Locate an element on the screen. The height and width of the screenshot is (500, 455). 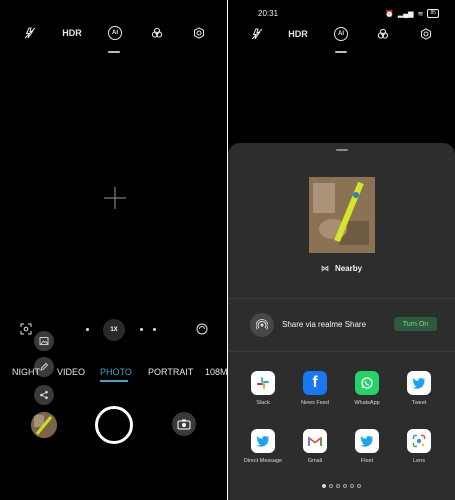
share-app-news-feed: f News Feed is located at coordinates (315, 388).